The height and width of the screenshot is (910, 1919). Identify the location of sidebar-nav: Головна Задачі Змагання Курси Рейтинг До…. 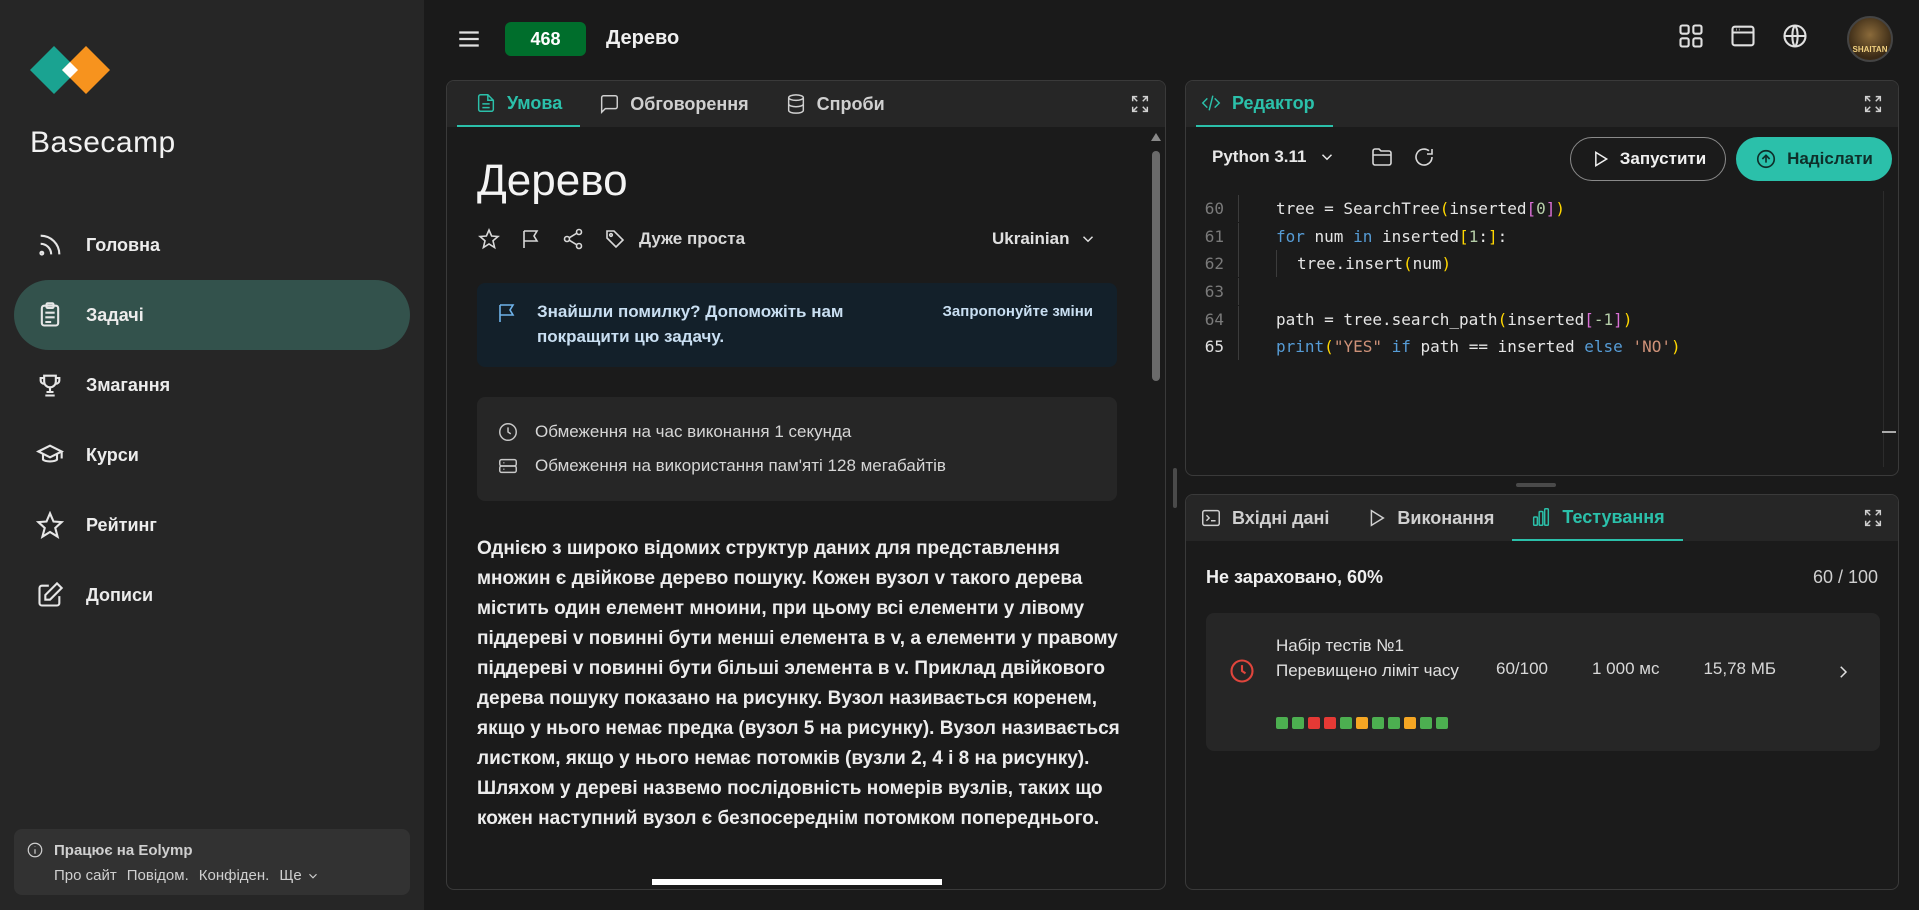
(212, 420).